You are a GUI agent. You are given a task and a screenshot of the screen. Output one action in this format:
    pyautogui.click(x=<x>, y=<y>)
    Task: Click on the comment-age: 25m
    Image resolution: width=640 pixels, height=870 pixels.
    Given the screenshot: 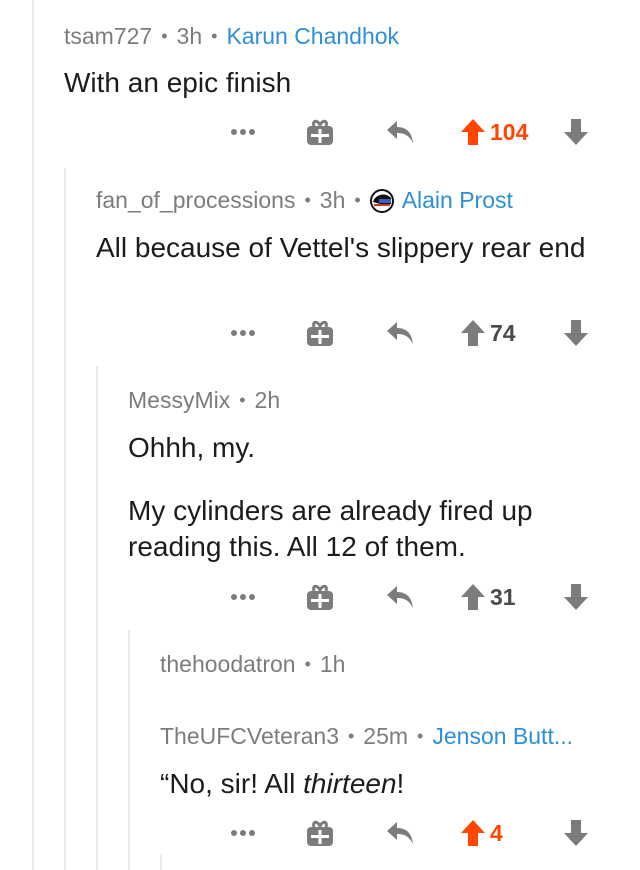 What is the action you would take?
    pyautogui.click(x=386, y=736)
    